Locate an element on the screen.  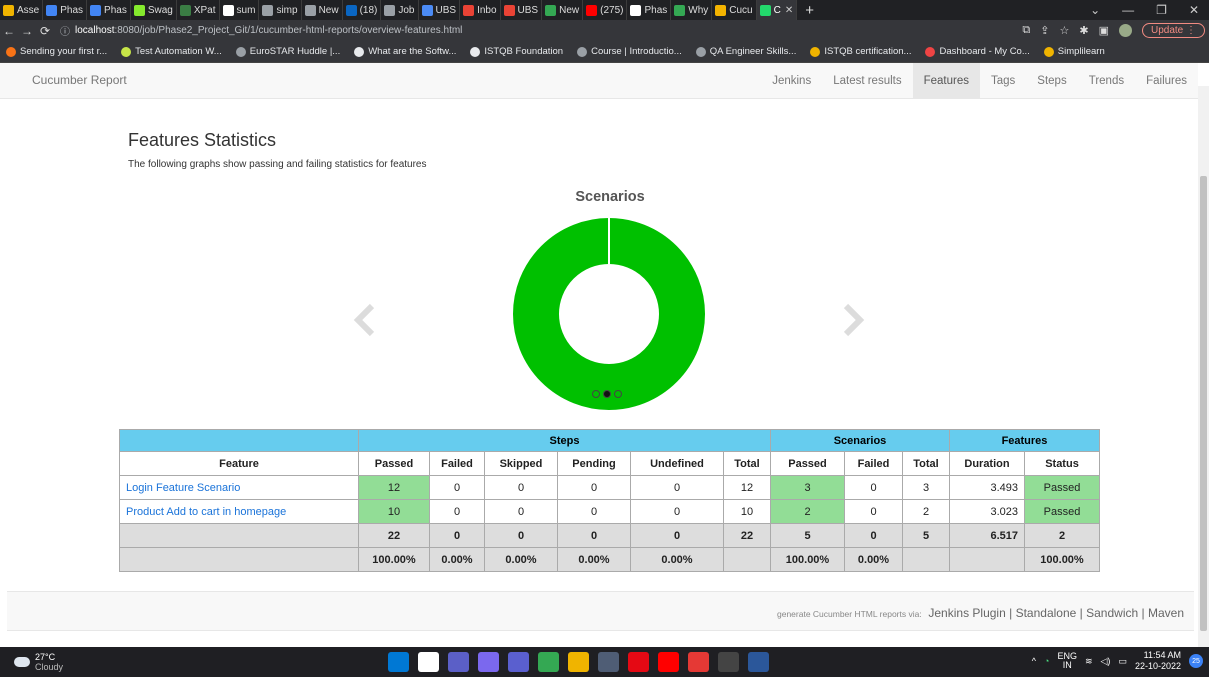
page-scrollbar is located at coordinates (1203, 366).